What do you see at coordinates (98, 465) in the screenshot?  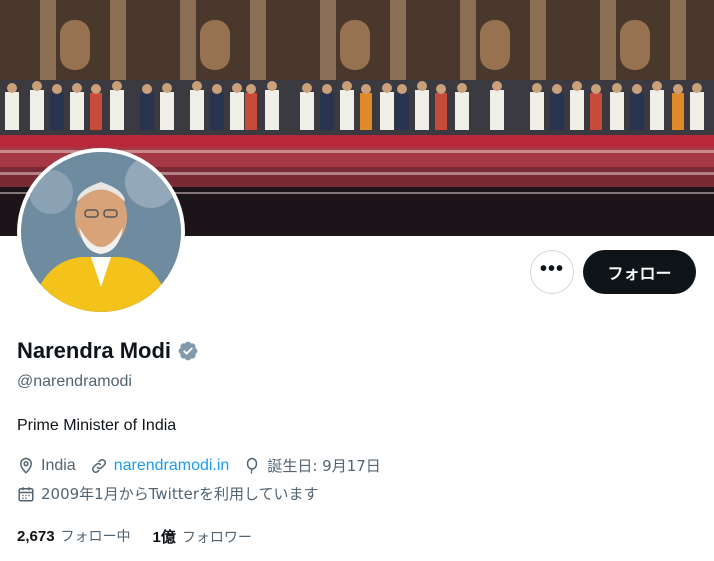 I see `link-icon` at bounding box center [98, 465].